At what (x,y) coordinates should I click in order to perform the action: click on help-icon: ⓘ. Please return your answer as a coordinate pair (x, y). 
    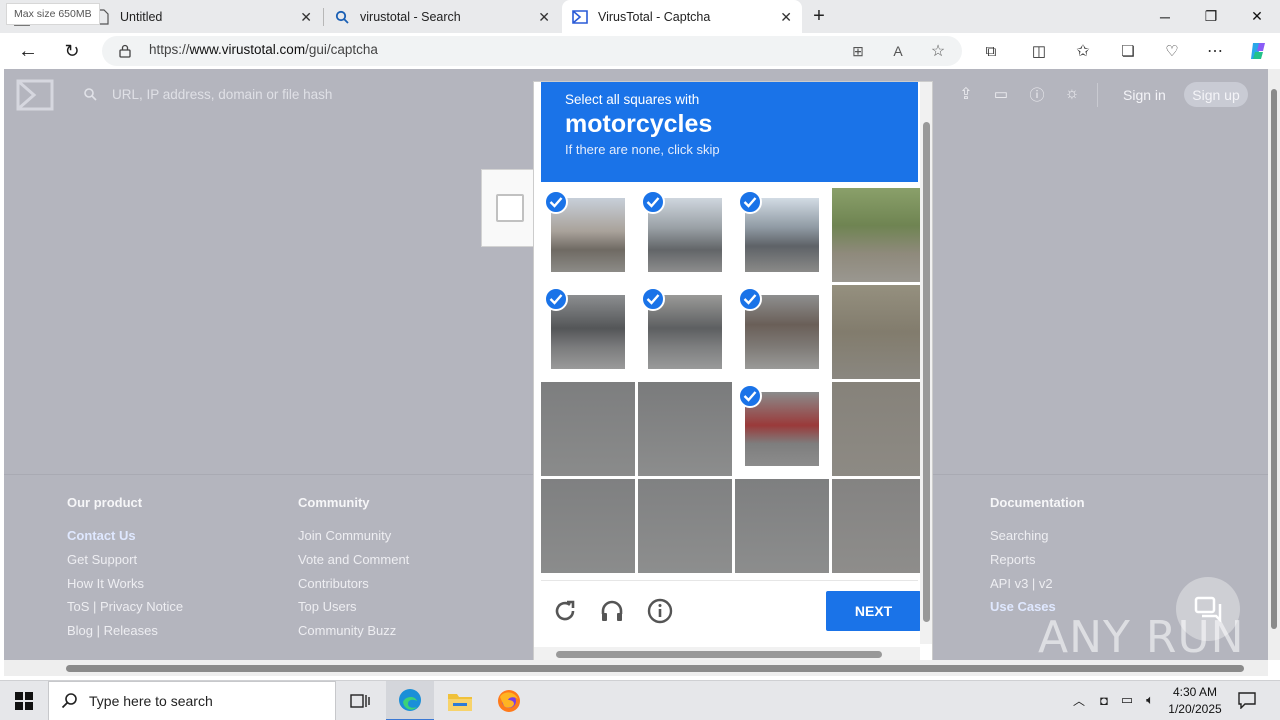
    Looking at the image, I should click on (1037, 94).